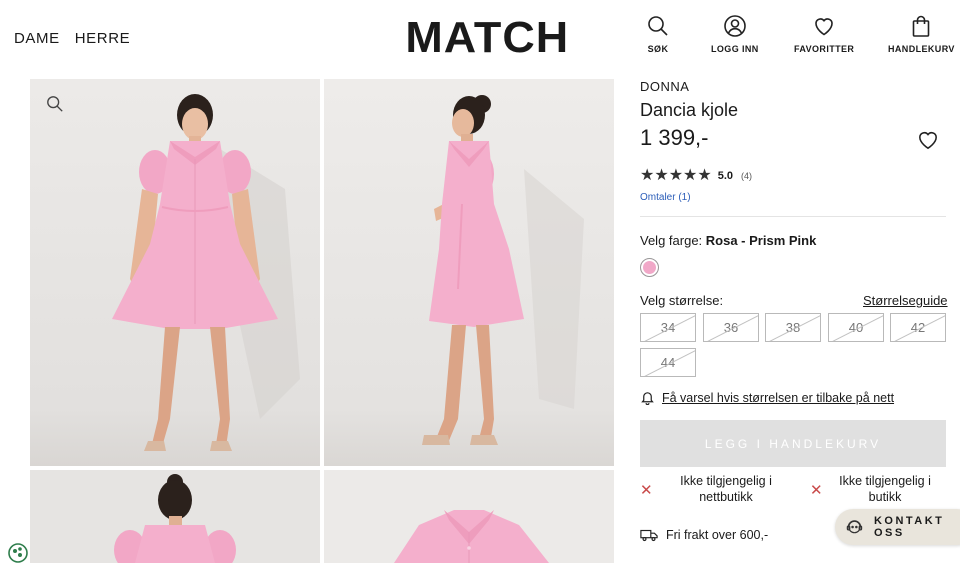 The height and width of the screenshot is (563, 960). What do you see at coordinates (918, 327) in the screenshot?
I see `size-option: 42` at bounding box center [918, 327].